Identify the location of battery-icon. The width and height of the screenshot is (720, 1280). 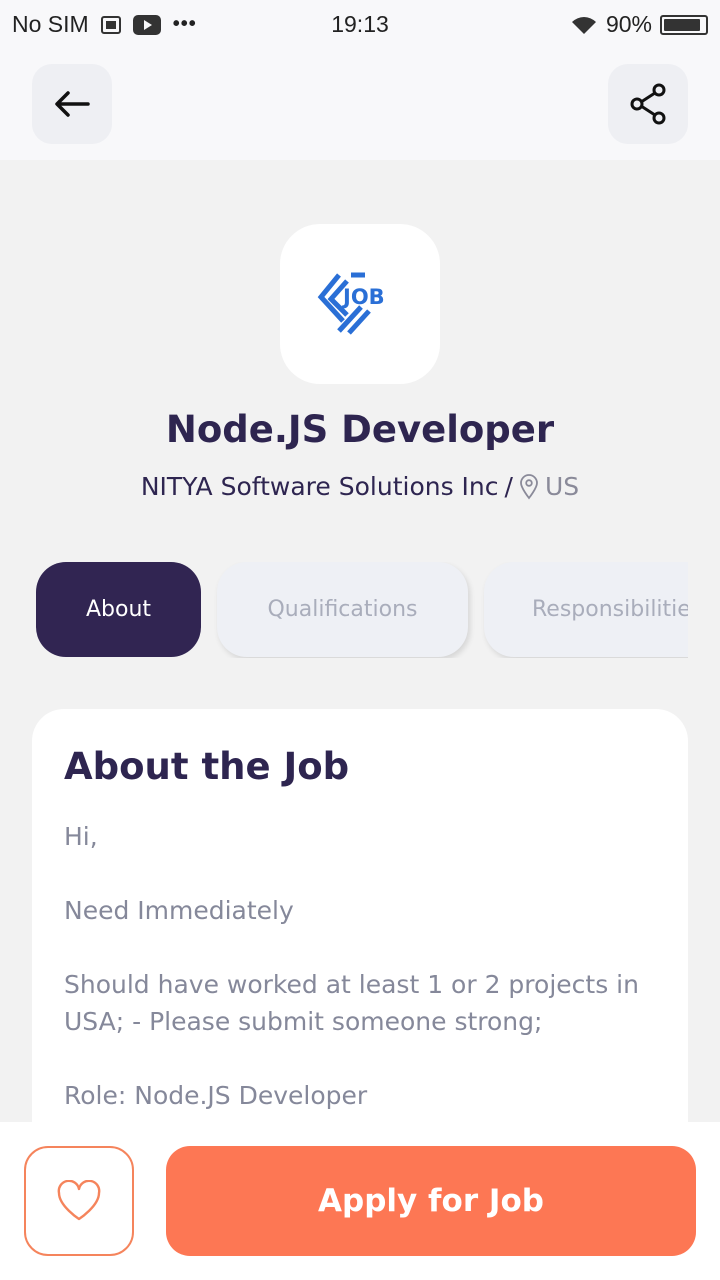
(684, 24).